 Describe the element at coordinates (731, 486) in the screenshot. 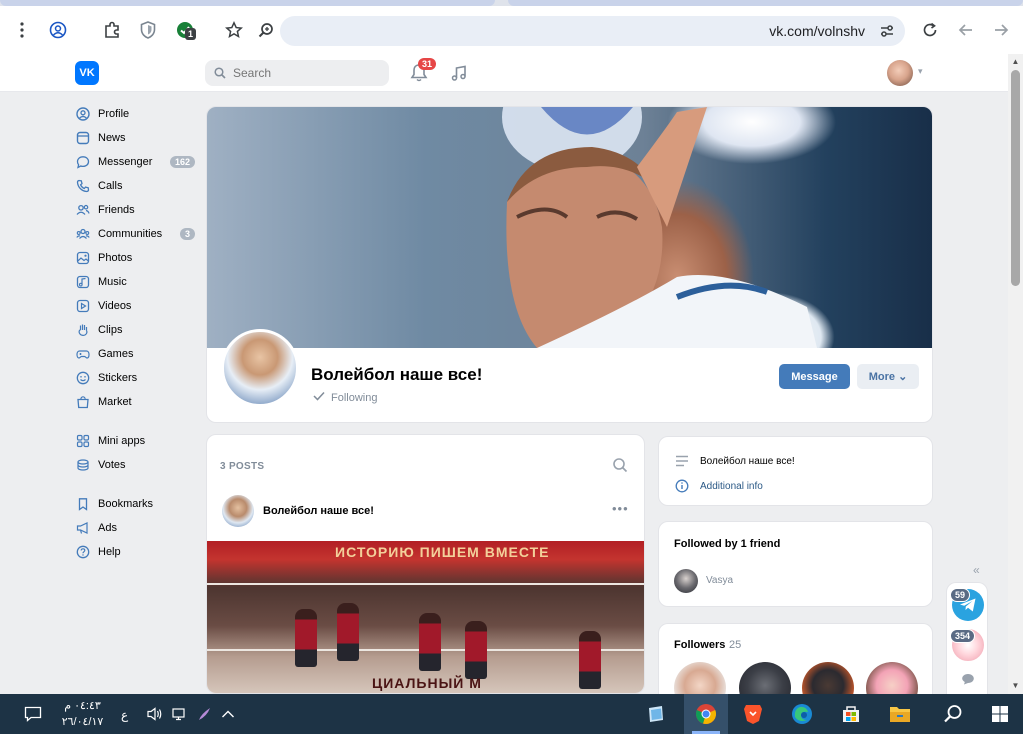

I see `additional-info-link: Additional info` at that location.